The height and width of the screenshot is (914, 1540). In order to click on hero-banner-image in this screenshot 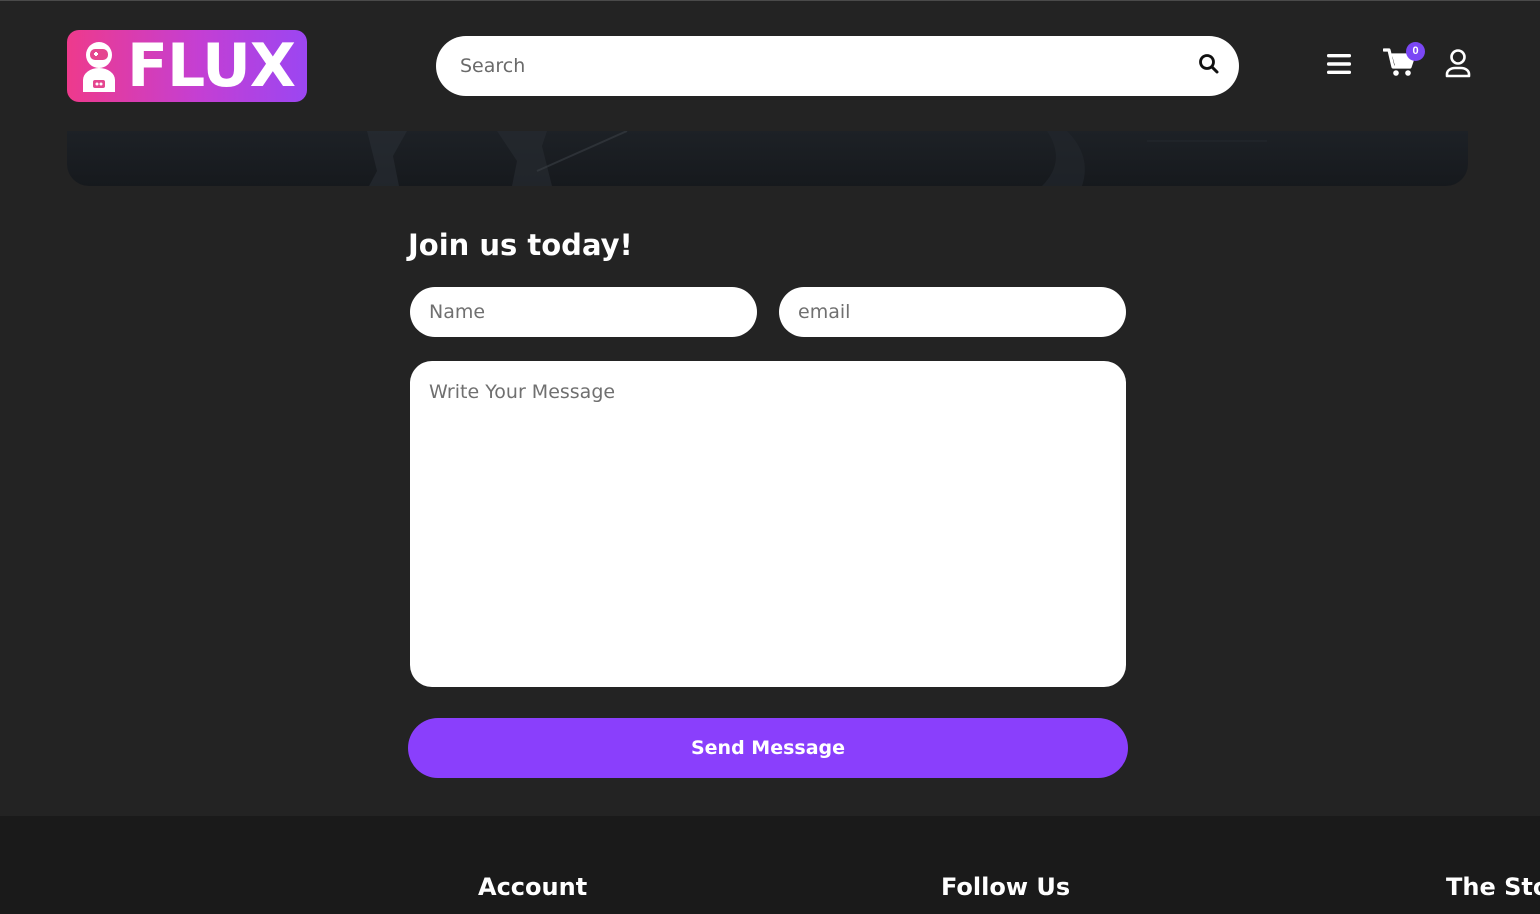, I will do `click(767, 158)`.